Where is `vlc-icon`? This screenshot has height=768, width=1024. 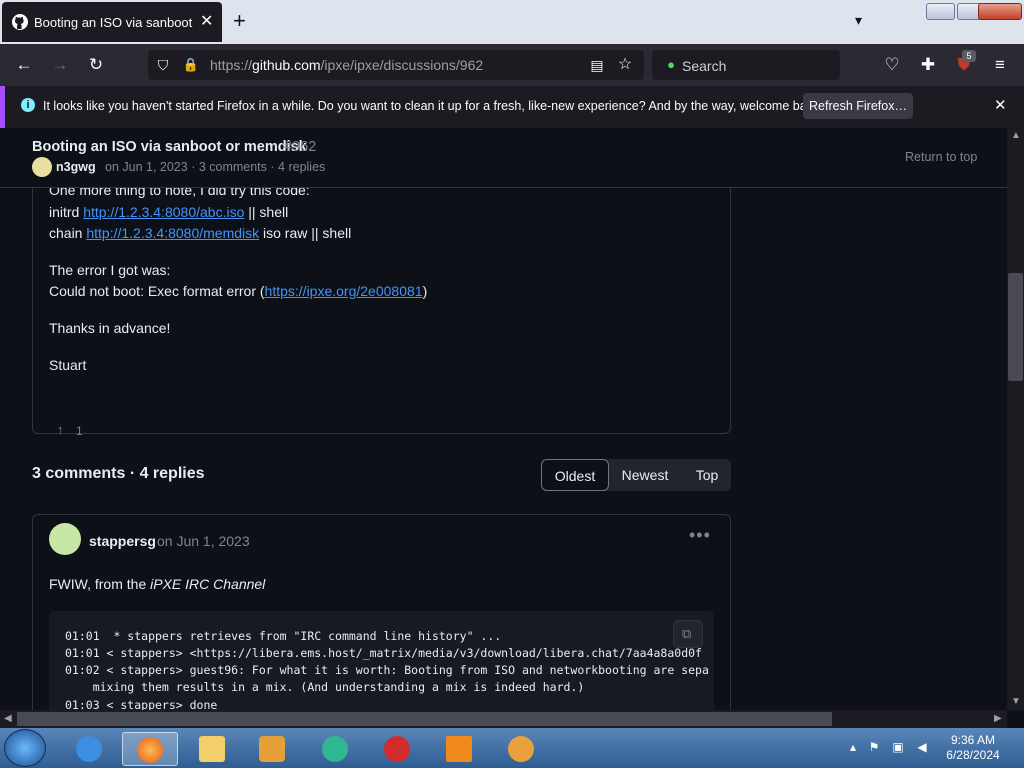
vlc-icon is located at coordinates (459, 749).